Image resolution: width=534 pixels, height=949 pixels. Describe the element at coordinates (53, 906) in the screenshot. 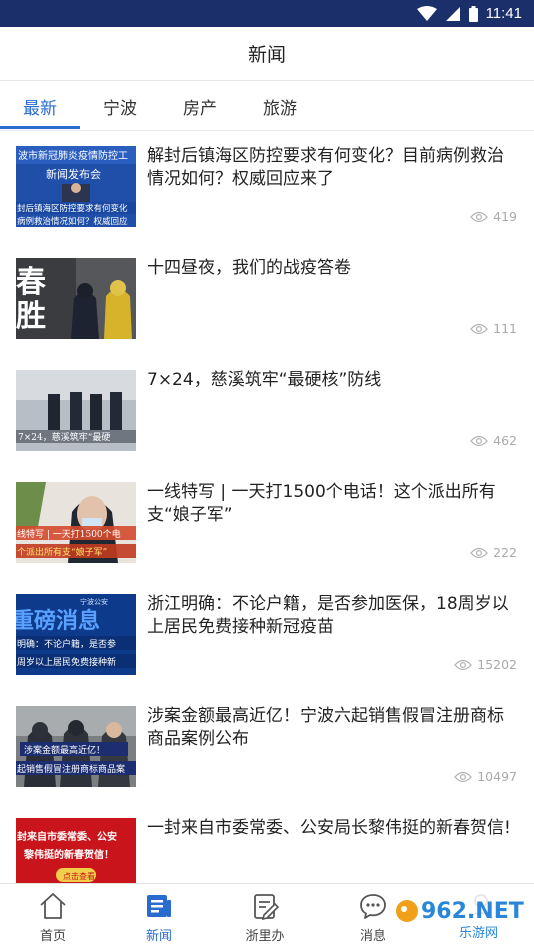

I see `home-icon` at that location.